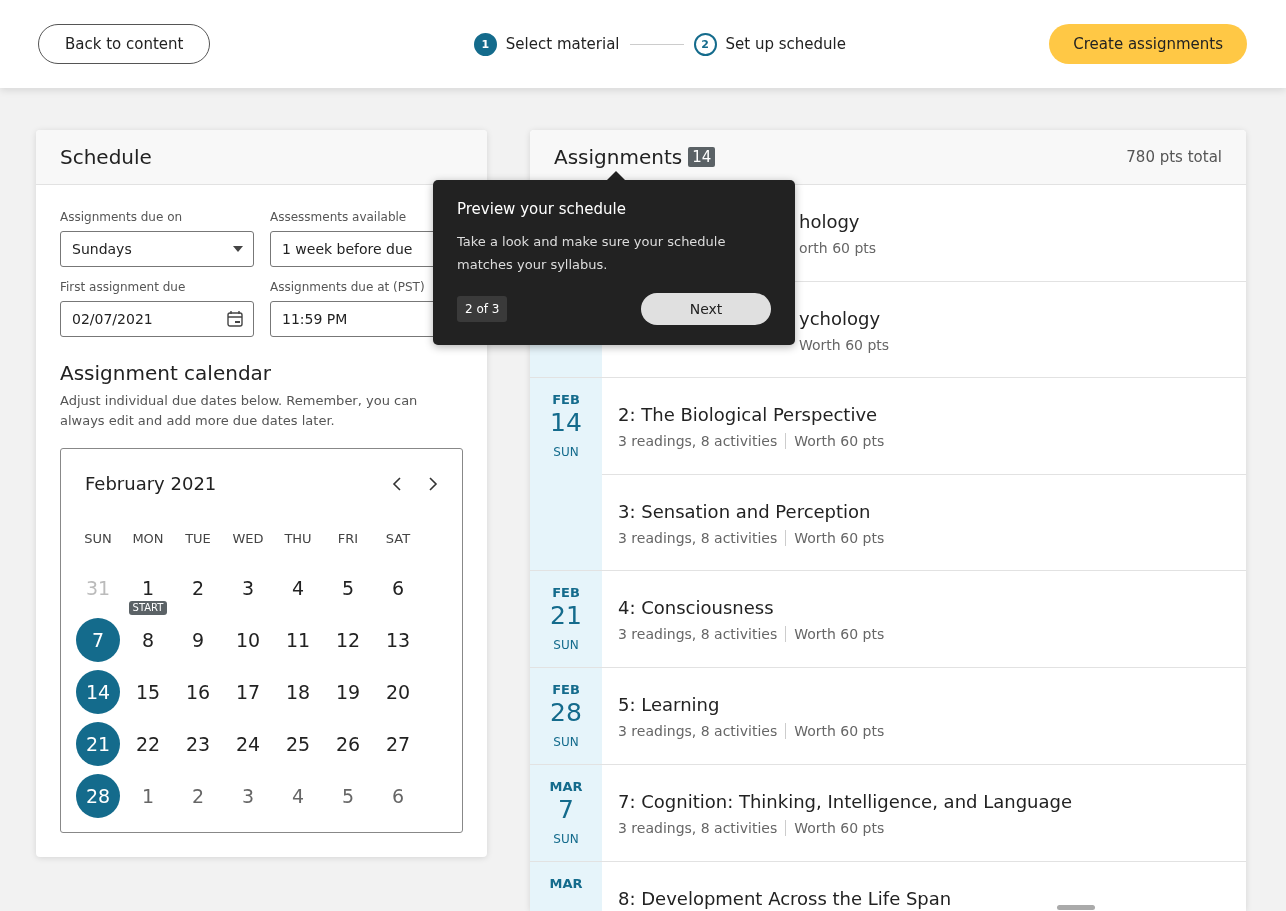  Describe the element at coordinates (198, 744) in the screenshot. I see `calendar-day: 23` at that location.